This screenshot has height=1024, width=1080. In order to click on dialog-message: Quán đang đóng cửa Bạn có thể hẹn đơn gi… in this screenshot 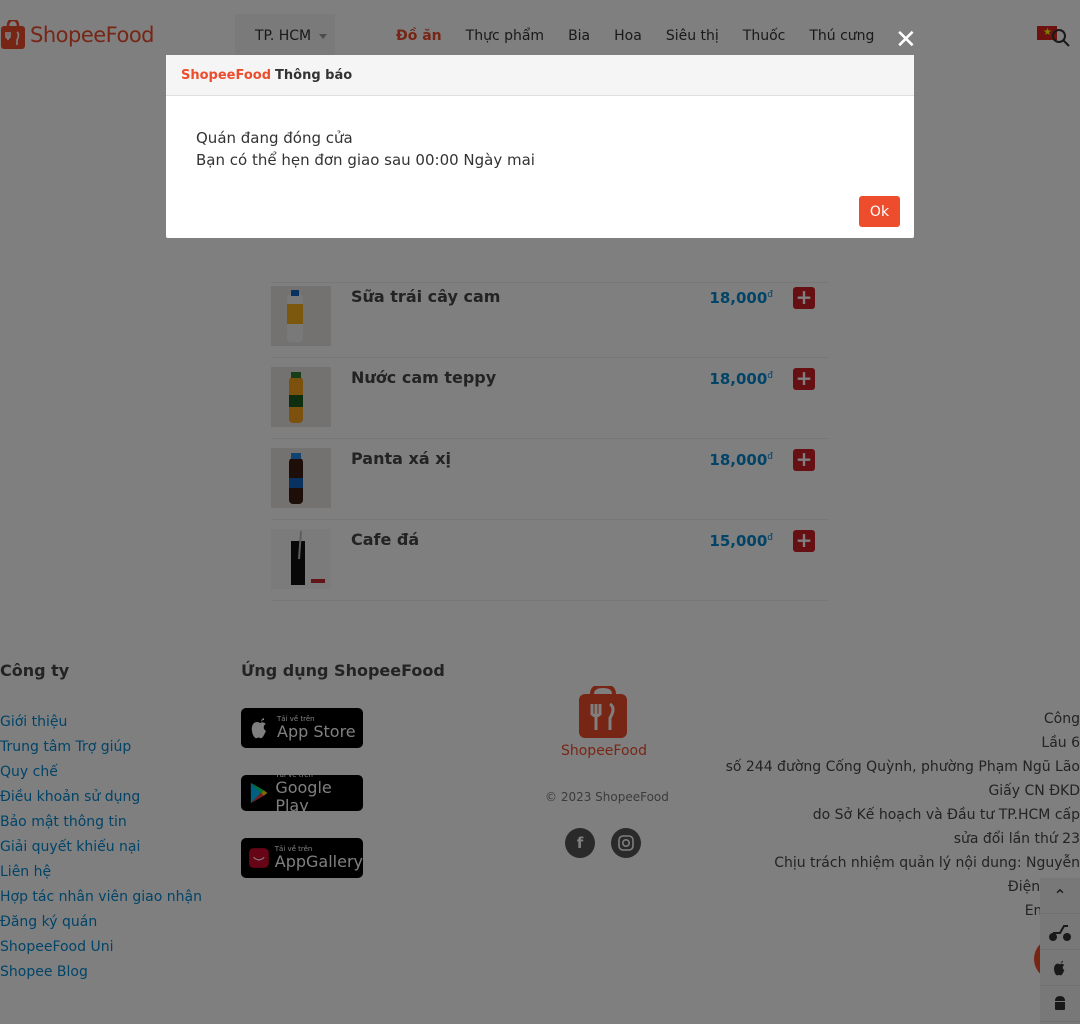, I will do `click(365, 149)`.